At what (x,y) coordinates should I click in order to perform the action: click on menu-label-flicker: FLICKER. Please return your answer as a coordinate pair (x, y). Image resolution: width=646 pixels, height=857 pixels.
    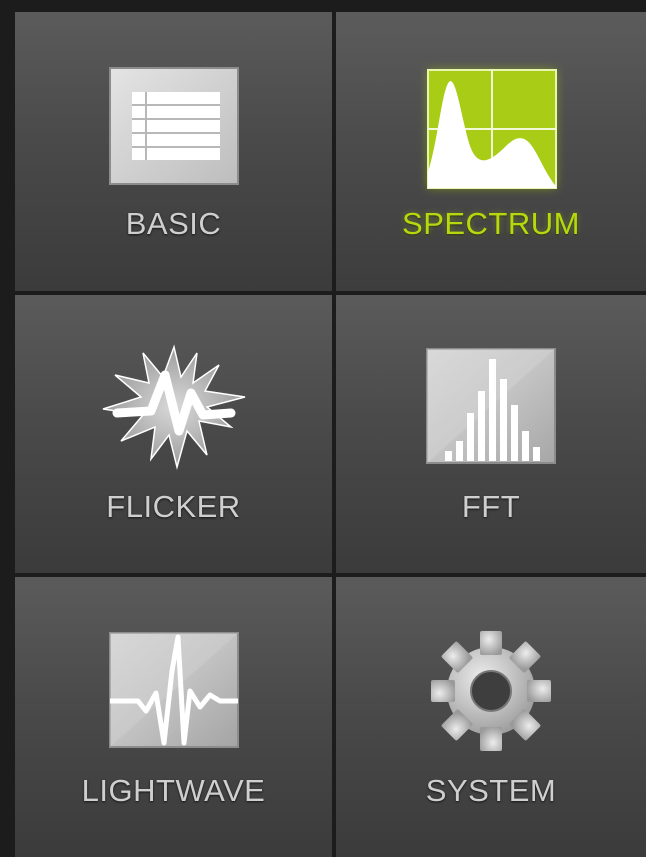
    Looking at the image, I should click on (173, 506).